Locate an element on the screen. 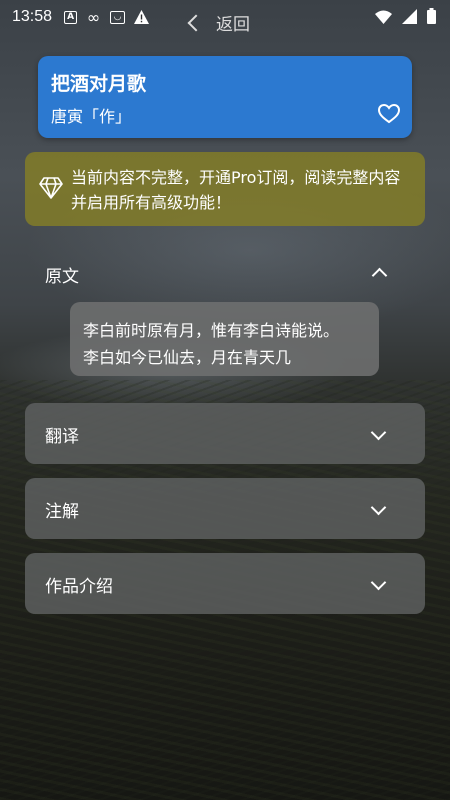 The image size is (450, 800). poem-line: 李白前时原有月，惟有李白诗能说。 is located at coordinates (211, 330).